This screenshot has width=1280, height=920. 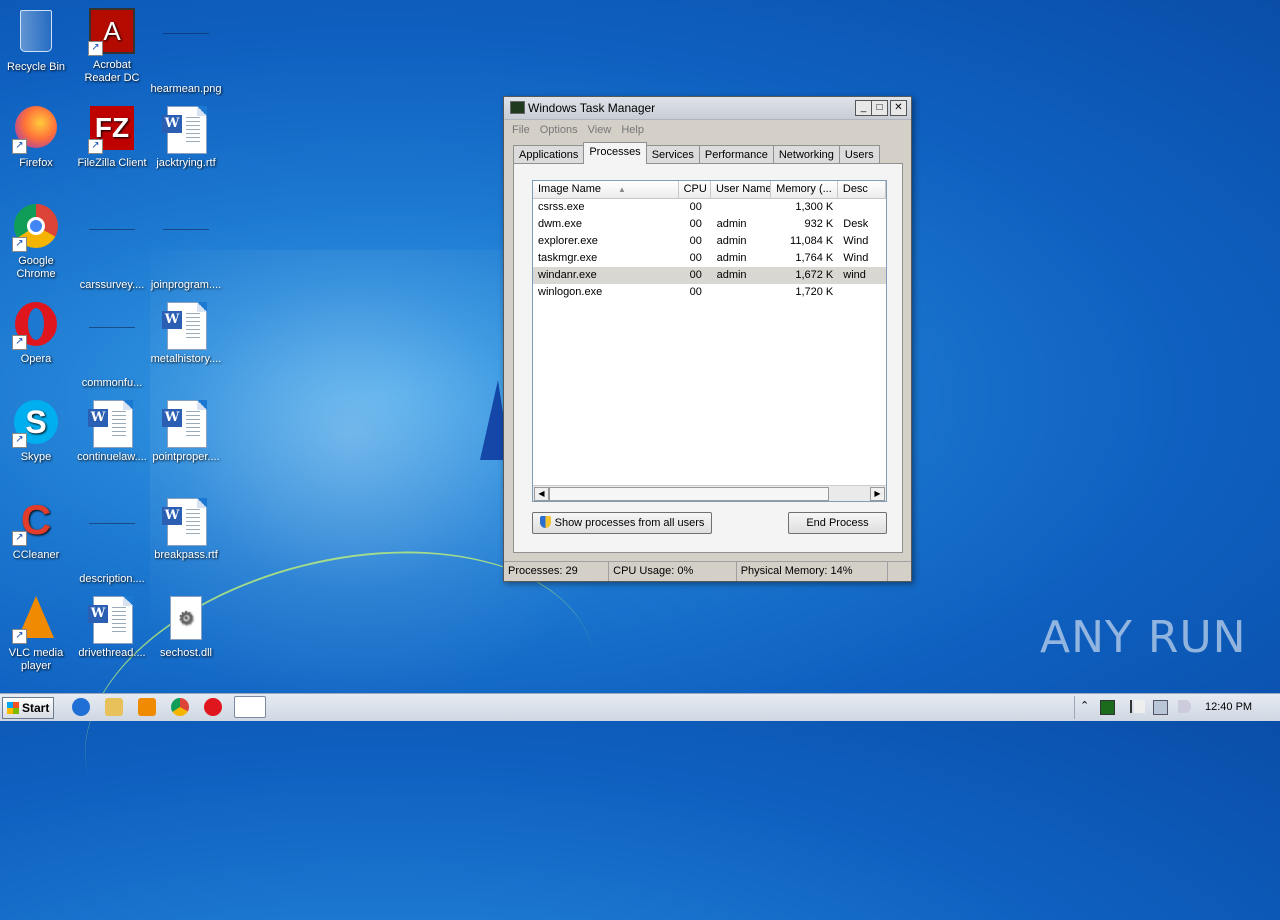 I want to click on task-manager-taskbar-button, so click(x=250, y=707).